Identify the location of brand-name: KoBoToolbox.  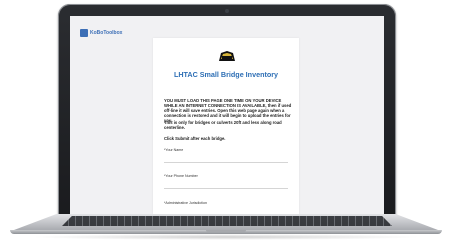
(106, 33).